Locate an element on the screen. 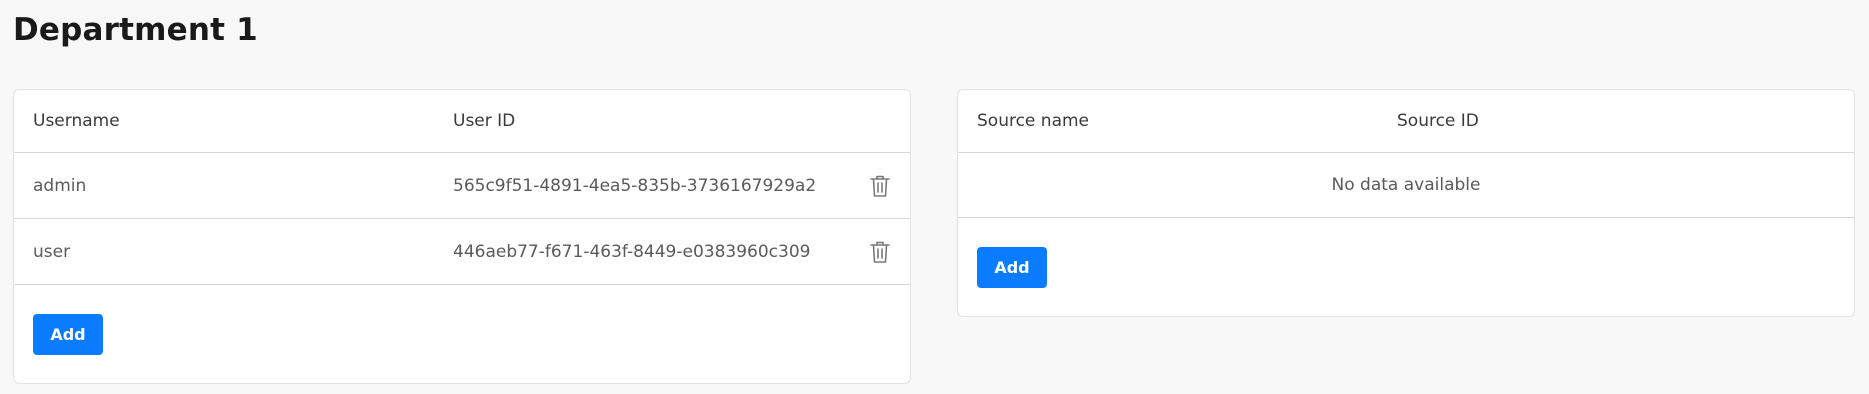 The height and width of the screenshot is (394, 1869). username-cell: admin is located at coordinates (60, 185).